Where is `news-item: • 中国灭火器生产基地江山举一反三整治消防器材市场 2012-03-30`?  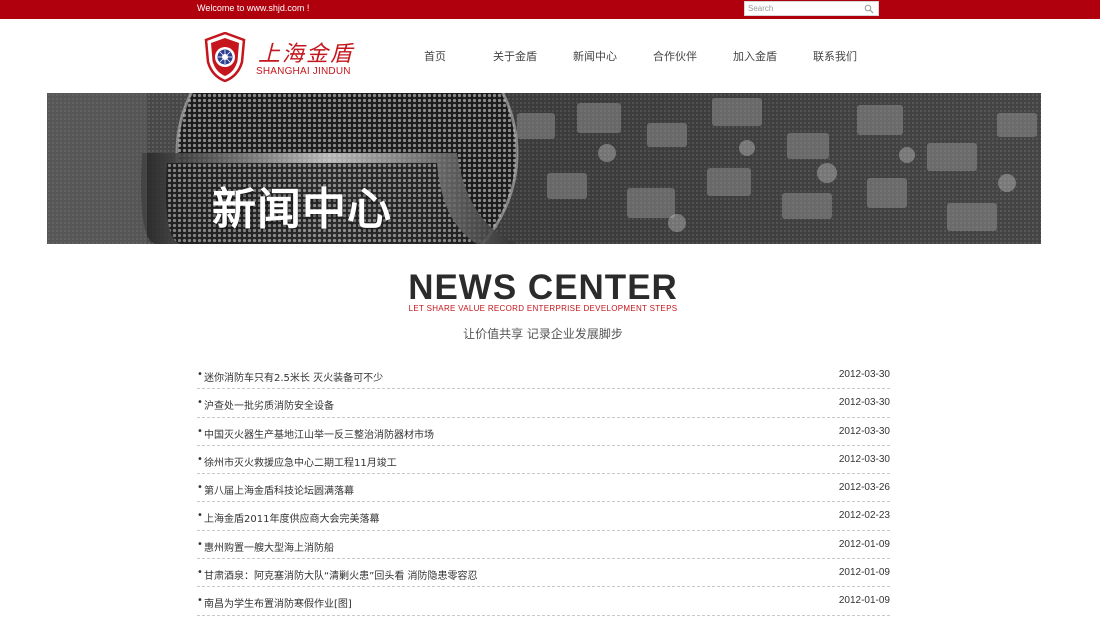 news-item: • 中国灭火器生产基地江山举一反三整治消防器材市场 2012-03-30 is located at coordinates (543, 432).